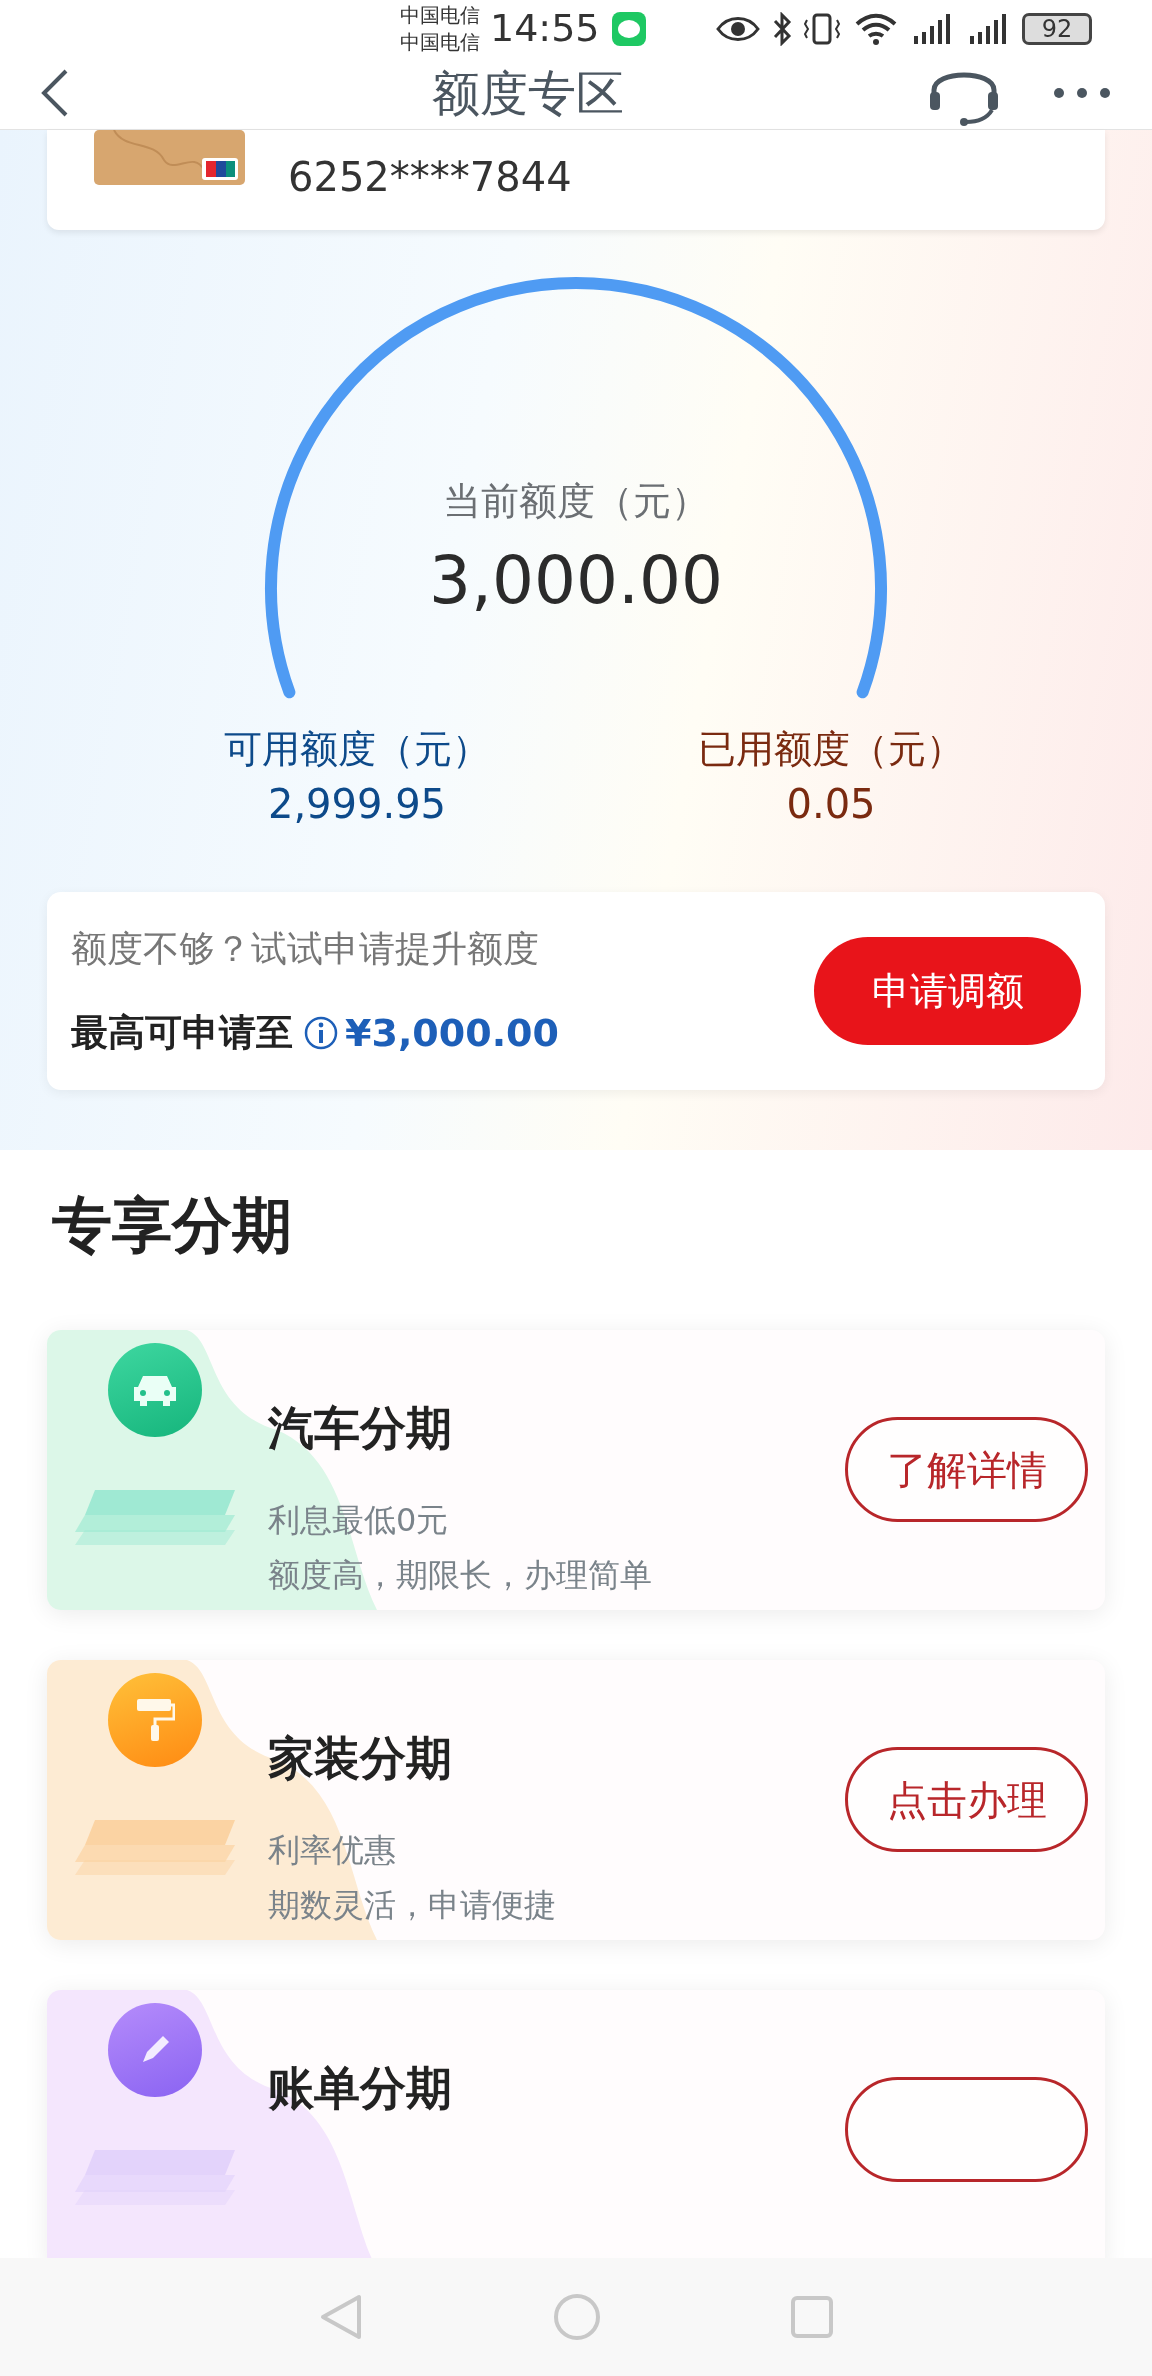  Describe the element at coordinates (831, 749) in the screenshot. I see `stat-label: 已用额度（元）` at that location.